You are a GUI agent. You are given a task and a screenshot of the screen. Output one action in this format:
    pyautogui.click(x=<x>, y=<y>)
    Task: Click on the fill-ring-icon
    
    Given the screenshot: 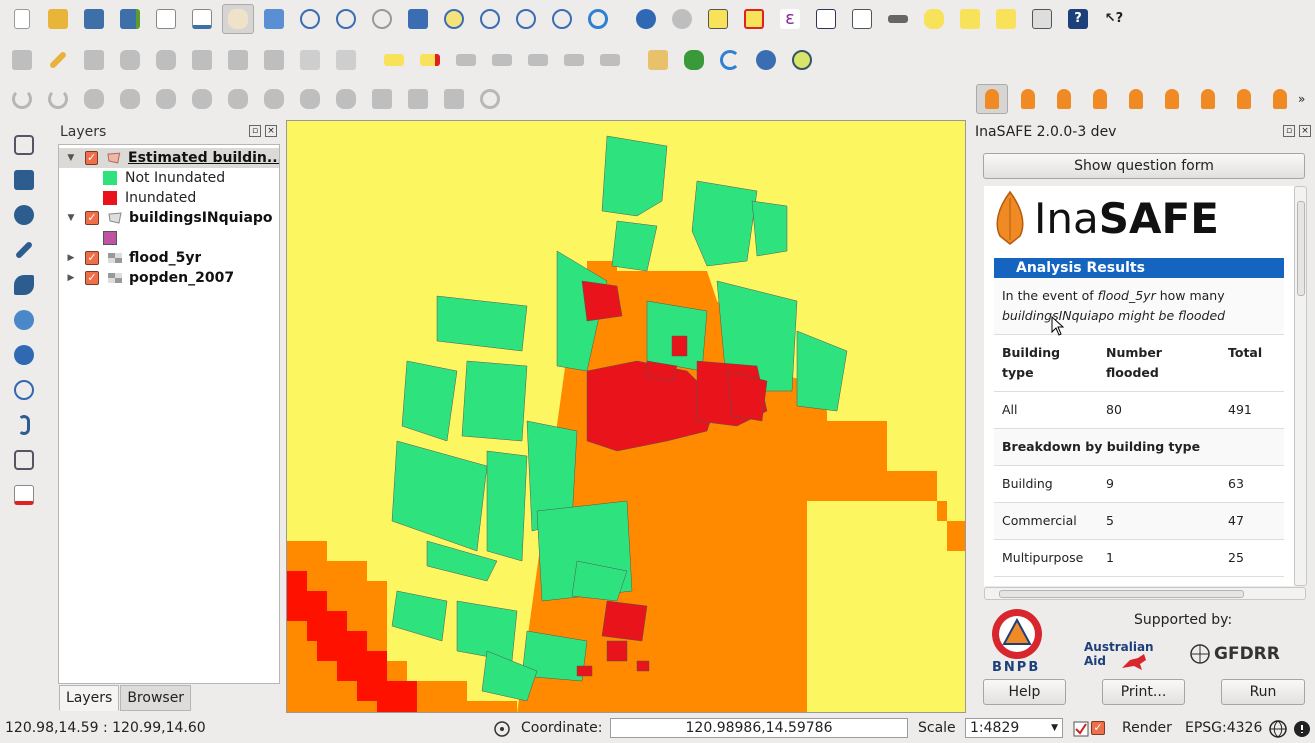 What is the action you would take?
    pyautogui.click(x=202, y=99)
    